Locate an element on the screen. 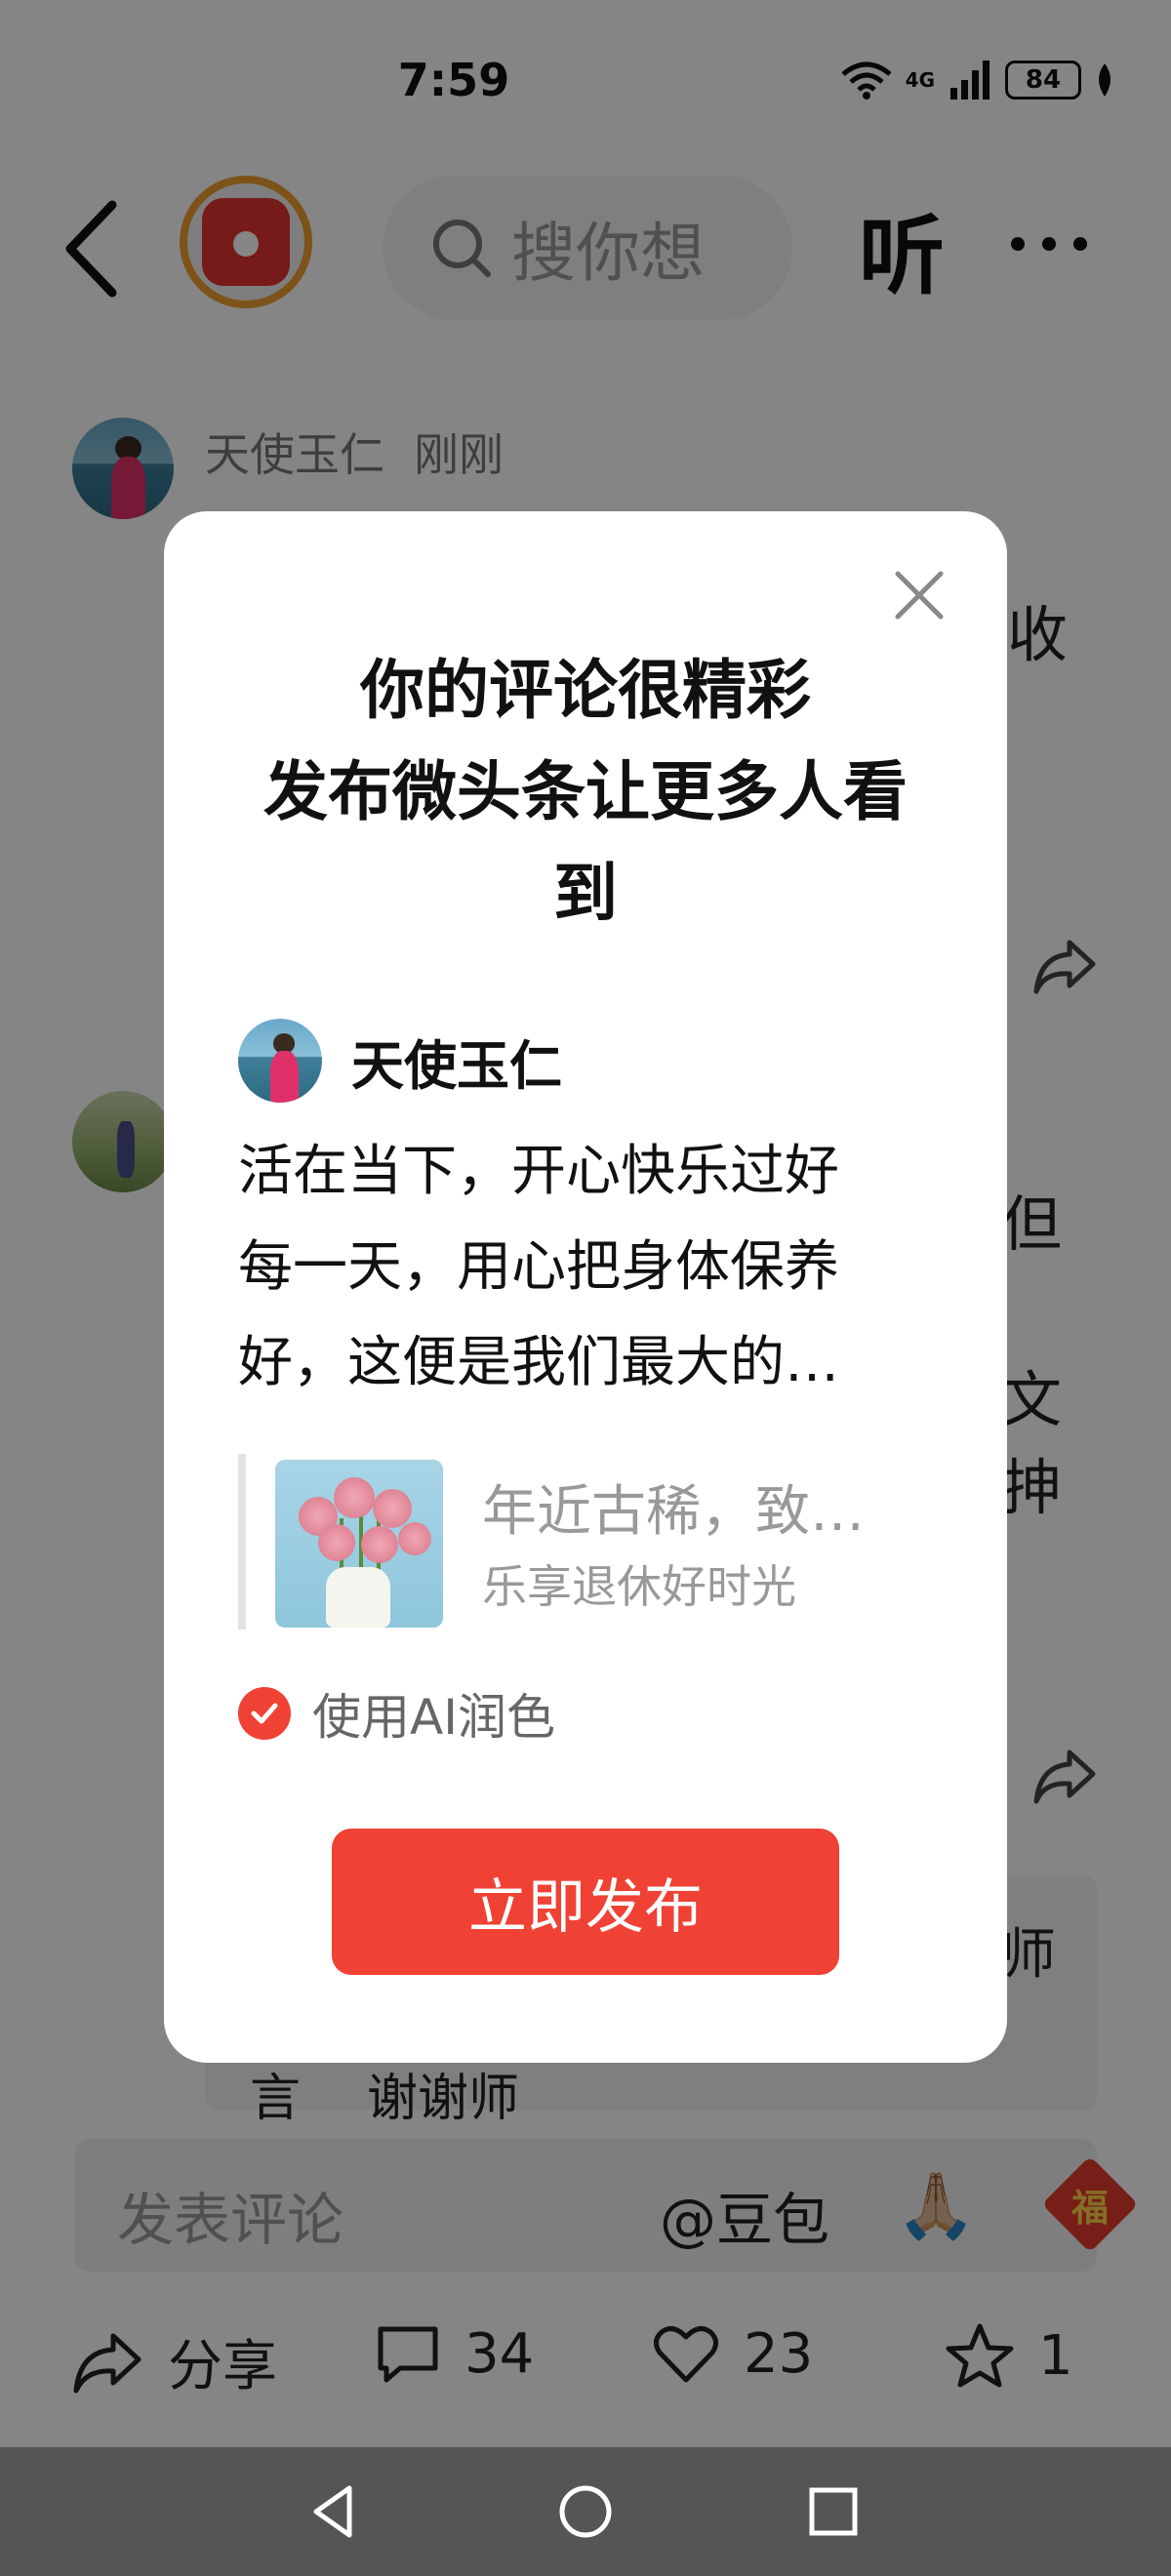 This screenshot has width=1171, height=2576. publish-now-button: 立即发布 is located at coordinates (585, 1902).